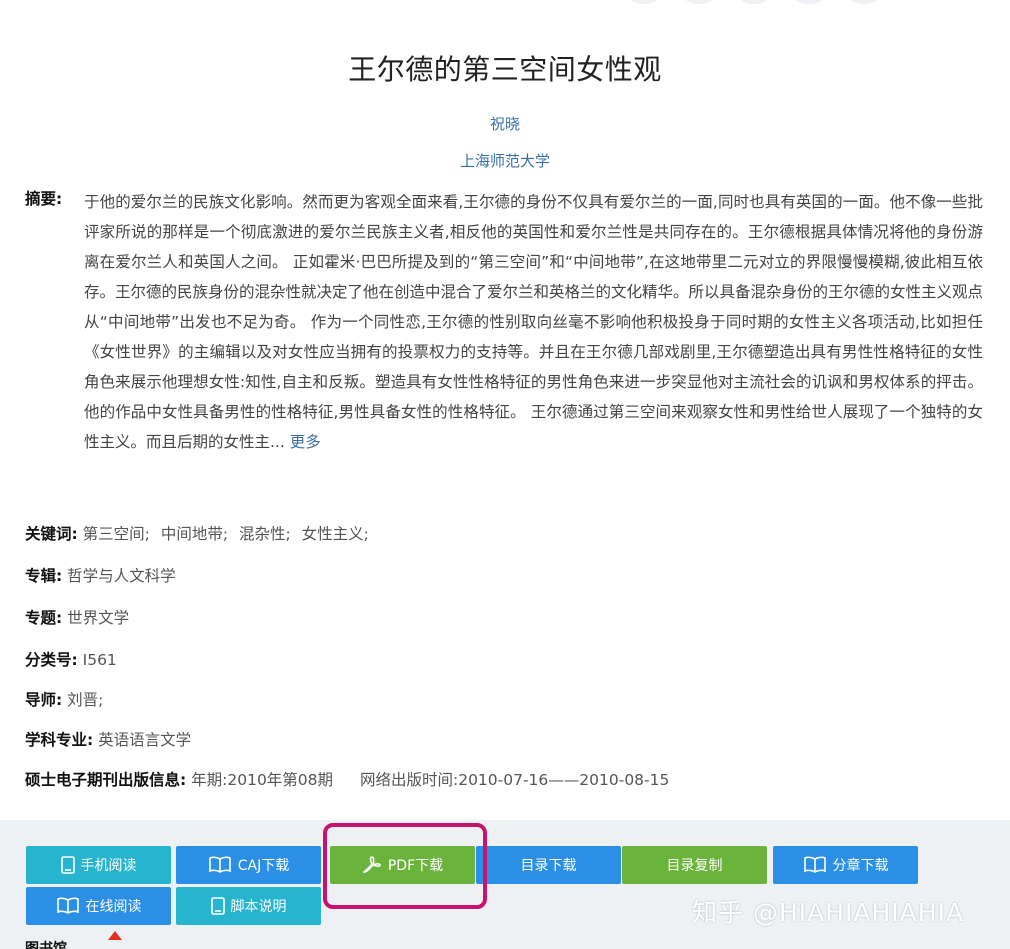  What do you see at coordinates (108, 866) in the screenshot?
I see `mobile-read-label: 手机阅读` at bounding box center [108, 866].